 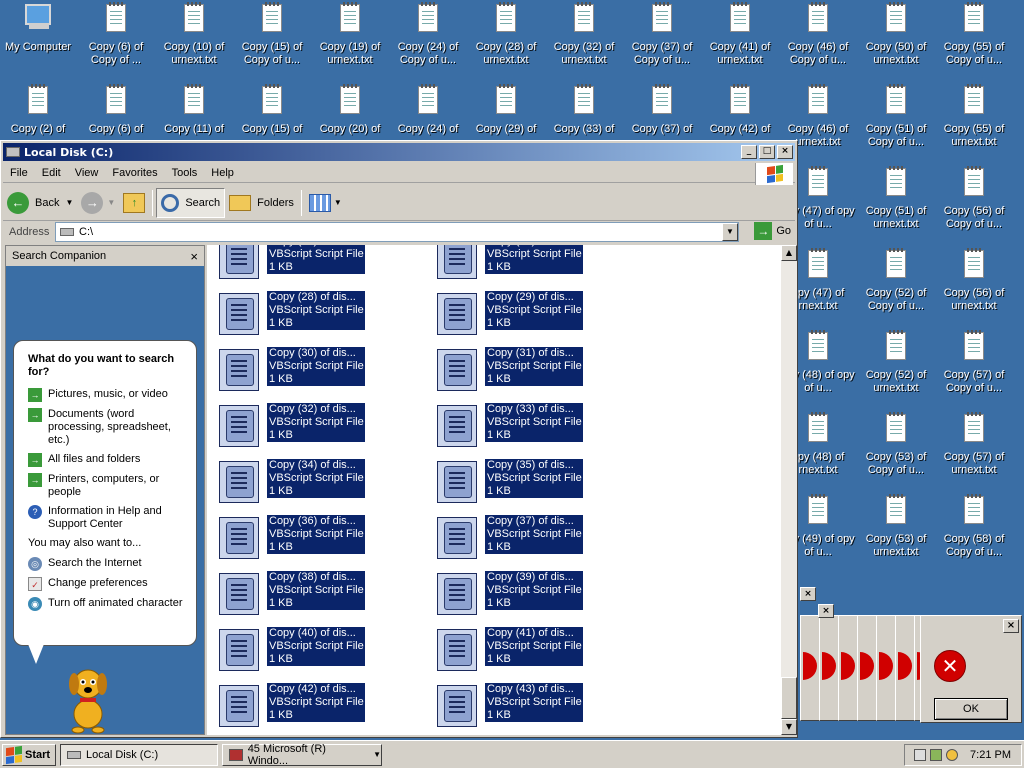 I want to click on desktop-icon-text-file: Copy (33) of, so click(x=584, y=110).